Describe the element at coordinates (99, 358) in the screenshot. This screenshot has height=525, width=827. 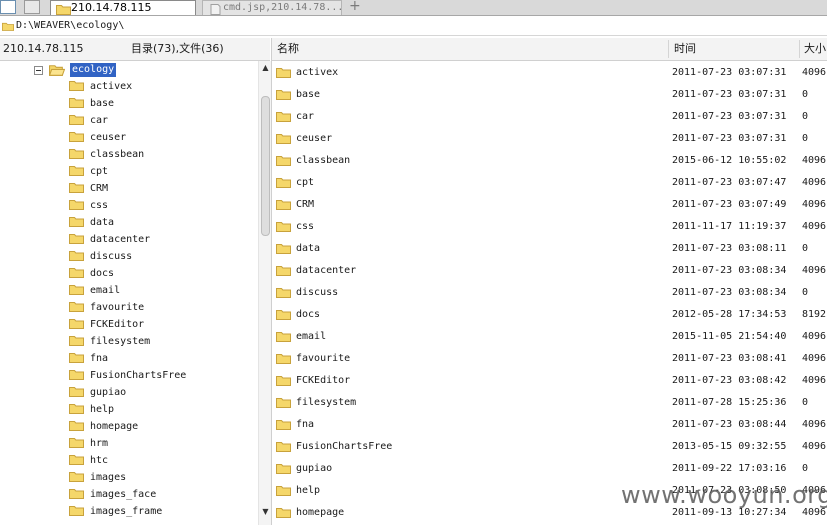
I see `tree-item-label: fna` at that location.